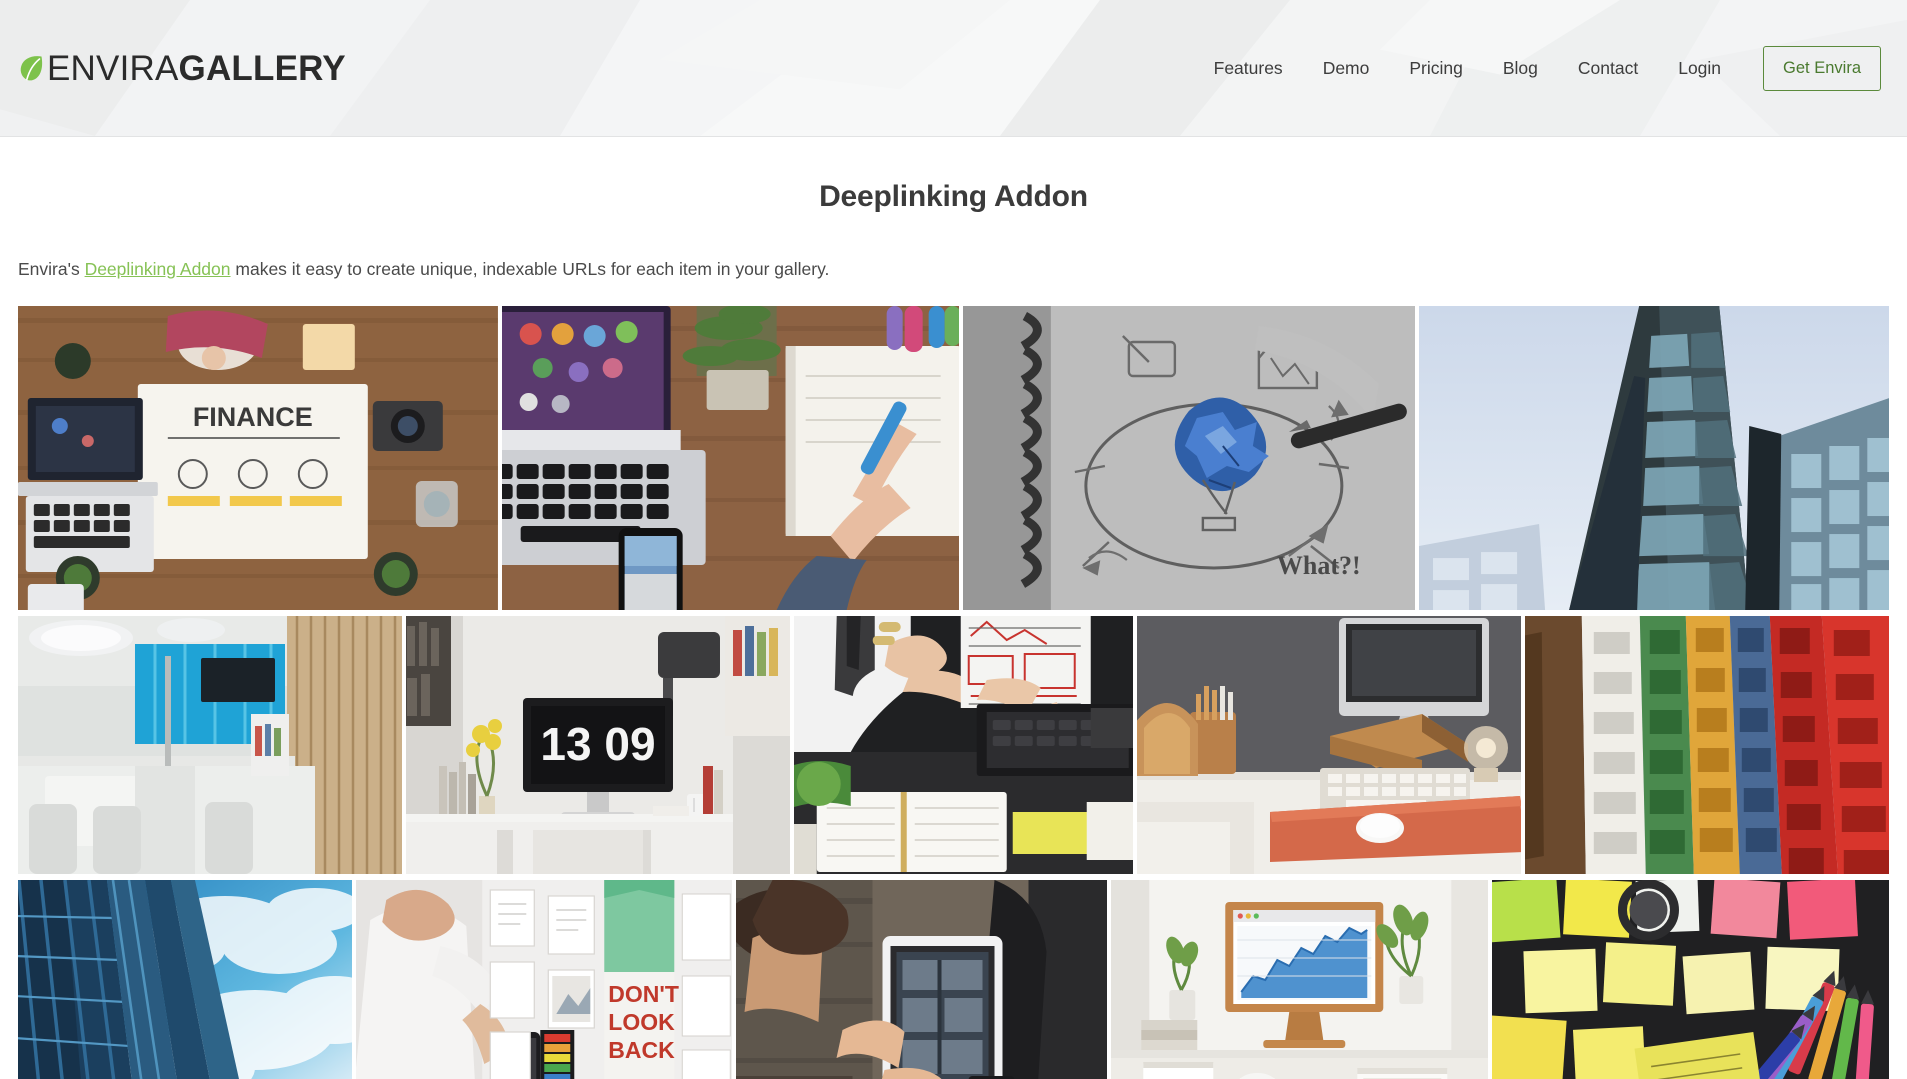 The width and height of the screenshot is (1907, 1079). I want to click on thumbnail-analytics-monitor-desk, so click(1300, 979).